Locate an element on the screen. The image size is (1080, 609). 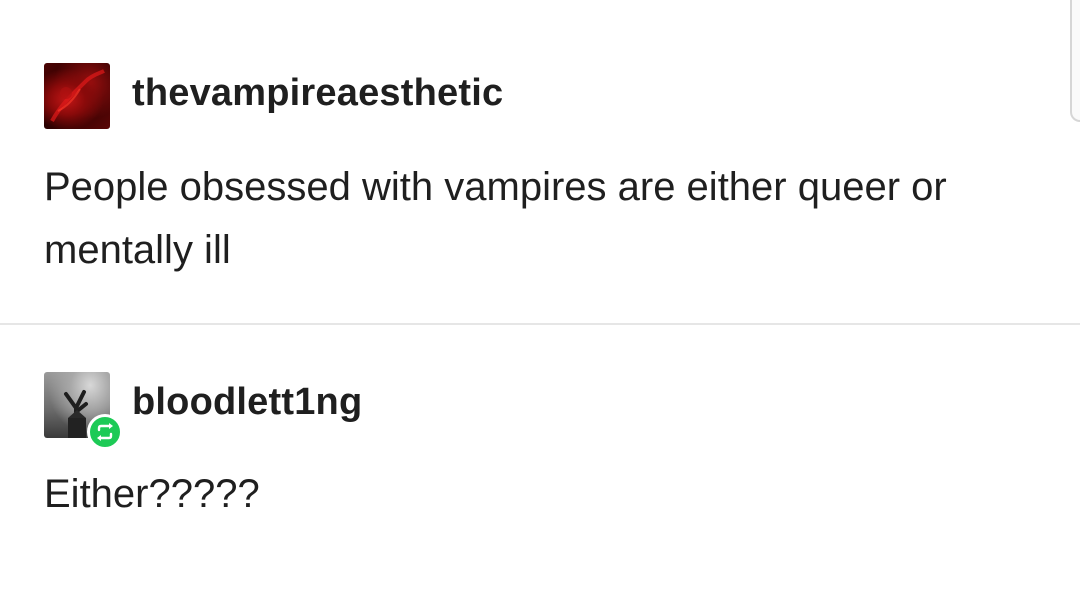
username-link: thevampireaesthetic is located at coordinates (317, 93).